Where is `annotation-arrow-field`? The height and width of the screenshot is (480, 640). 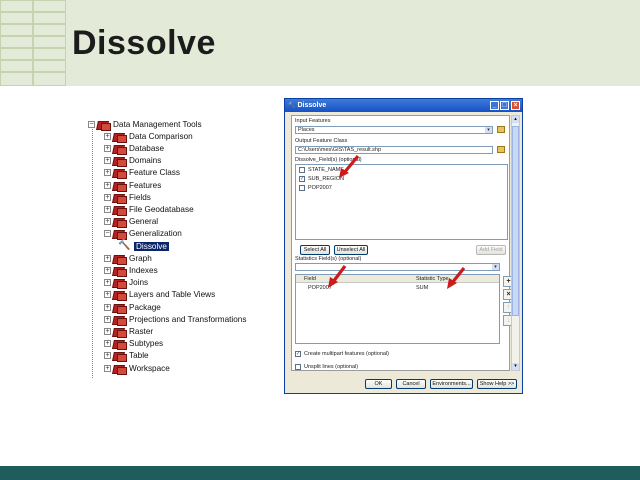
annotation-arrow-field is located at coordinates (337, 276).